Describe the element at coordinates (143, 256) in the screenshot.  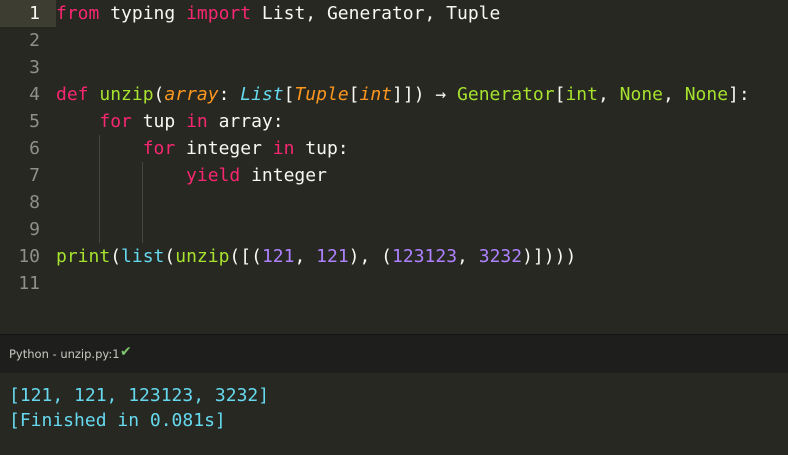
I see `builtin-call: list` at that location.